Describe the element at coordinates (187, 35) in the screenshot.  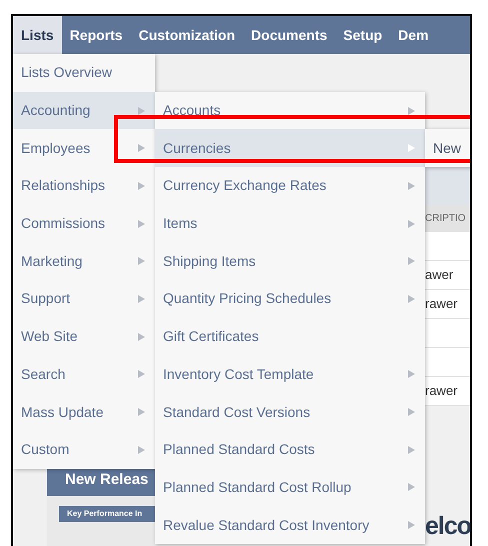
I see `nav-tab: Customization` at that location.